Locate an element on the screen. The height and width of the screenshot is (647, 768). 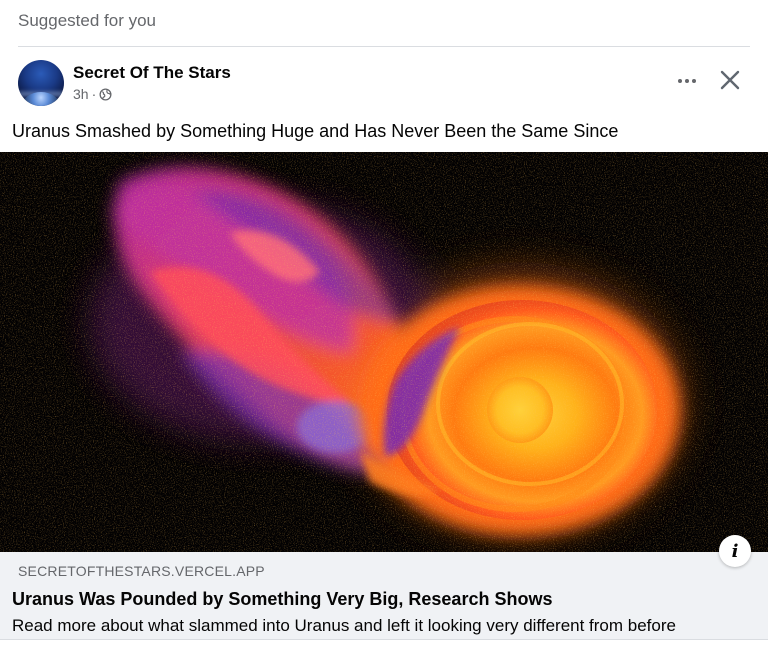
link-domain: SECRETOFTHESTARS.VERCEL.APP is located at coordinates (141, 571).